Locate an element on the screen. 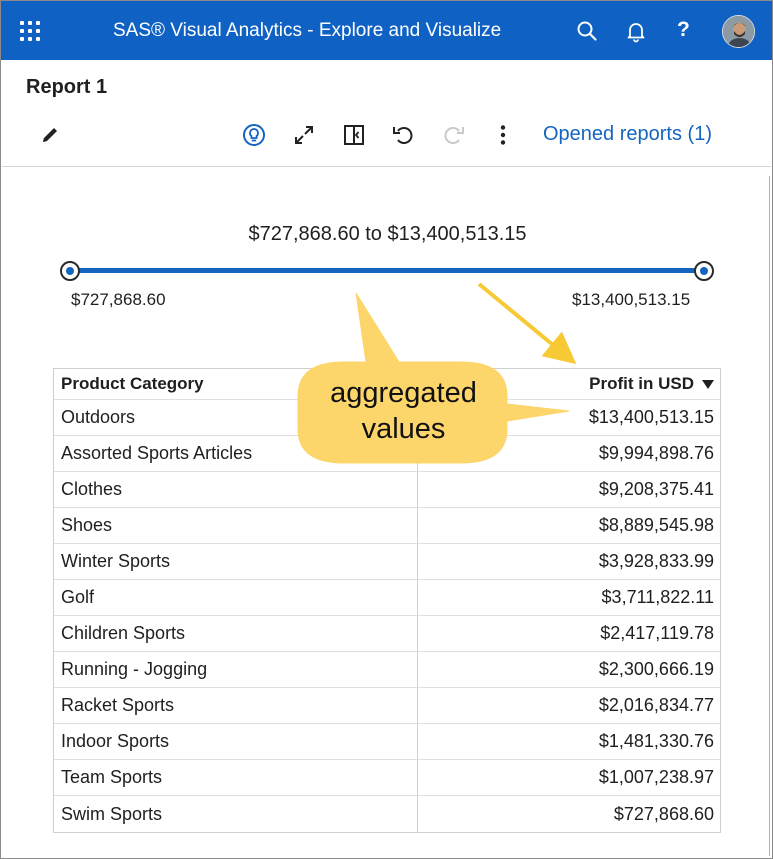 The height and width of the screenshot is (859, 773). table-row: Clothes $9,208,375.41 is located at coordinates (387, 490).